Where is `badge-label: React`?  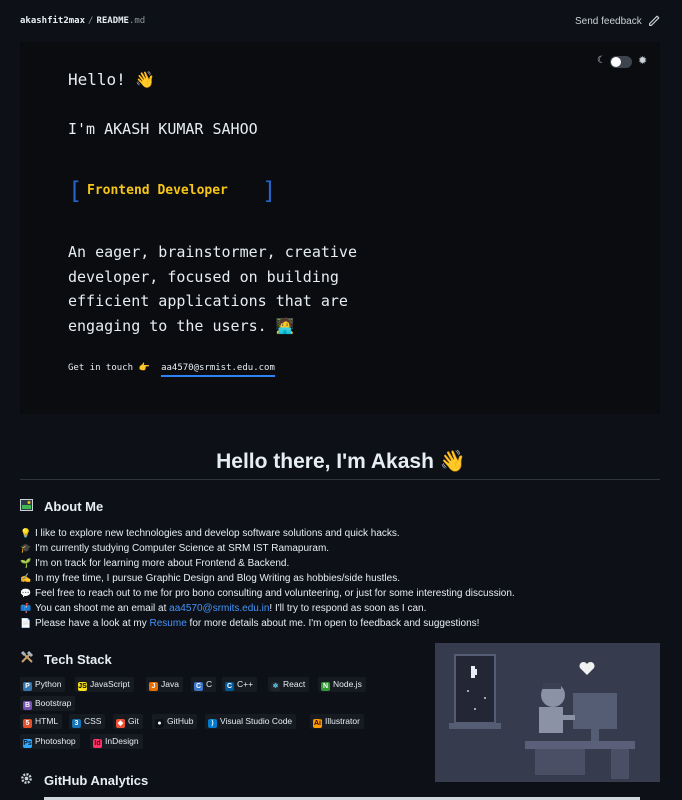
badge-label: React is located at coordinates (294, 684).